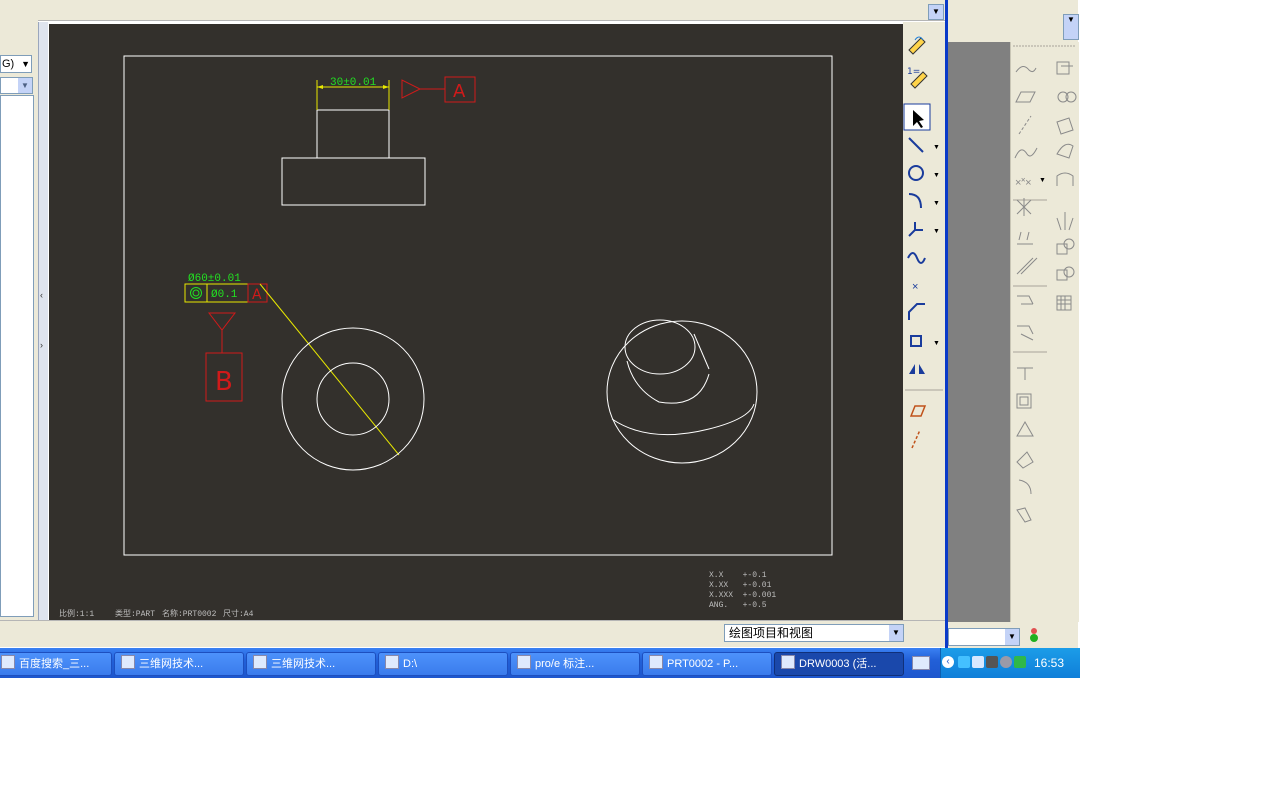 This screenshot has height=800, width=1280. What do you see at coordinates (924, 229) in the screenshot?
I see `fillet-tool-icon: ▼` at bounding box center [924, 229].